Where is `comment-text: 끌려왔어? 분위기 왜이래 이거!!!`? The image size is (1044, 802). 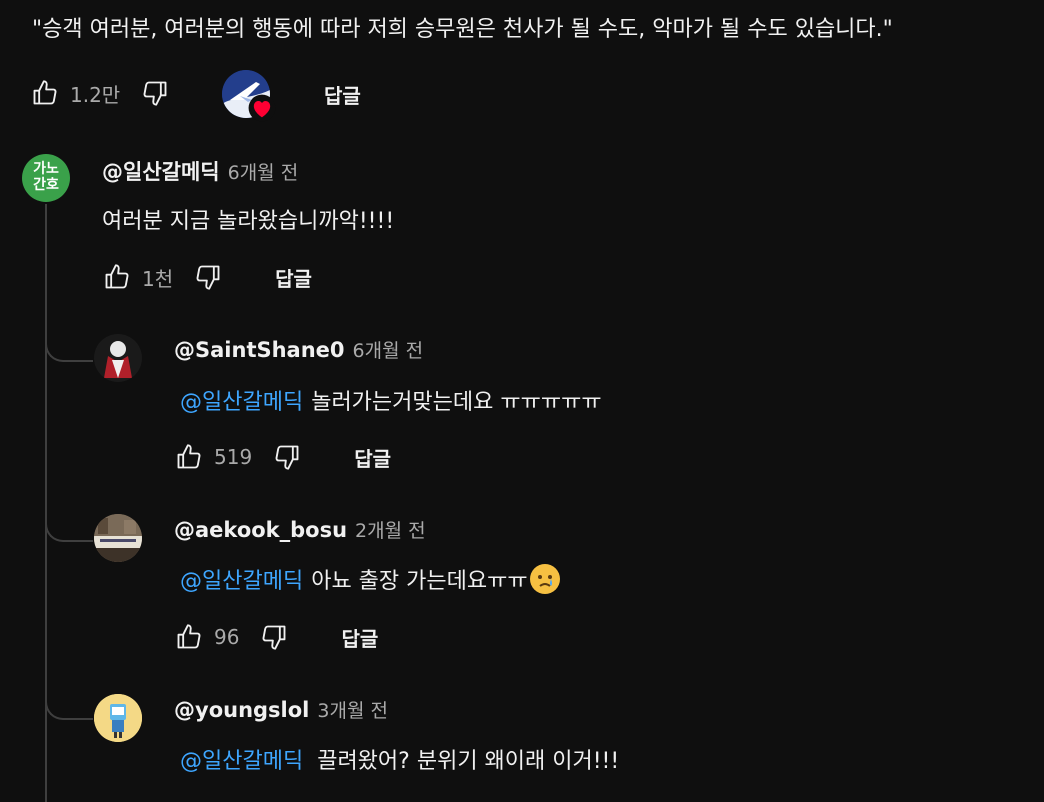
comment-text: 끌려왔어? 분위기 왜이래 이거!!! is located at coordinates (468, 761).